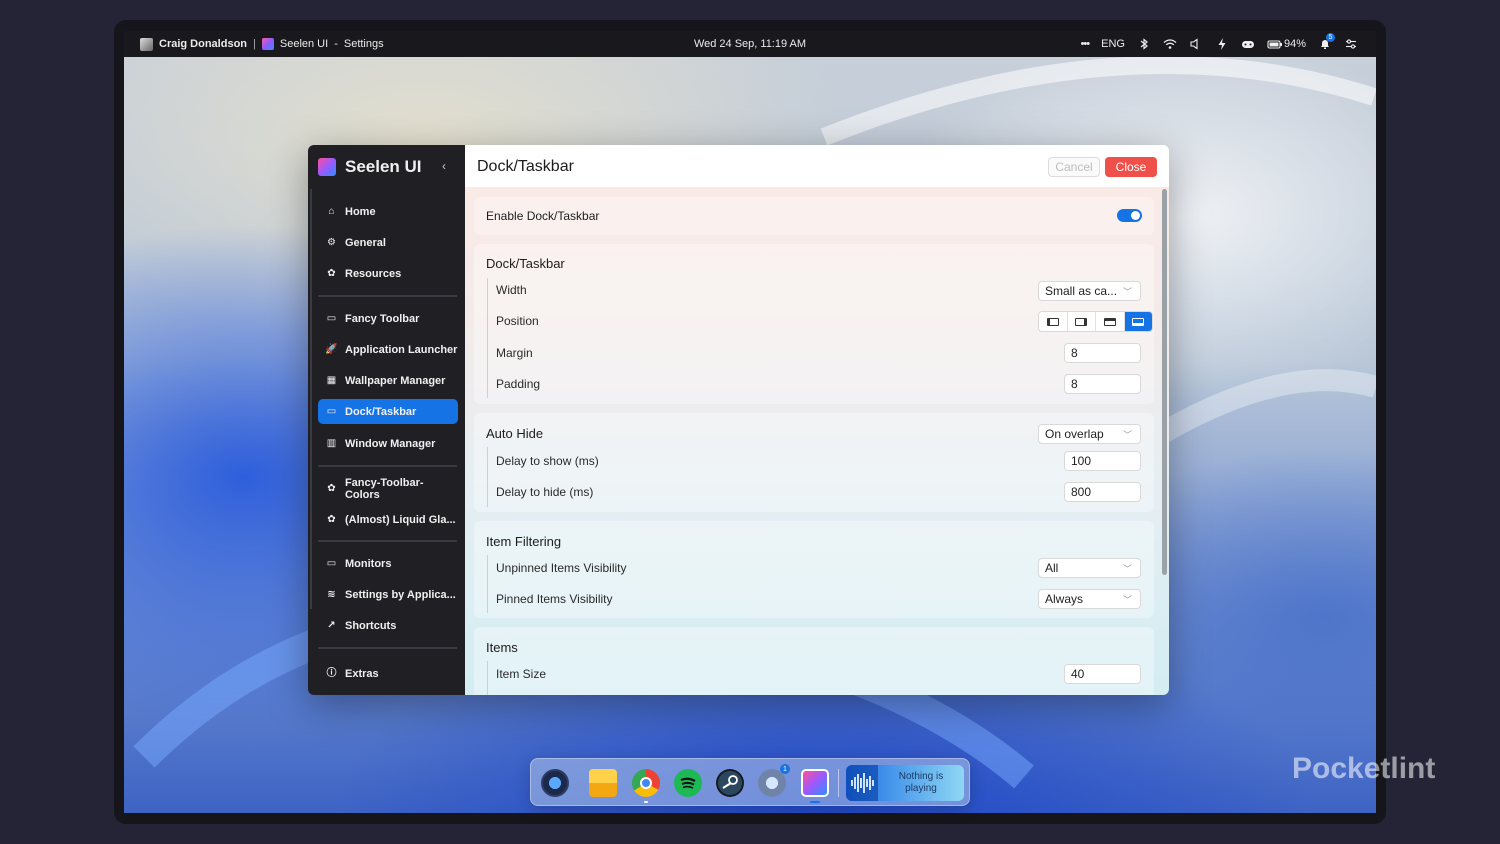 The width and height of the screenshot is (1500, 844). What do you see at coordinates (545, 492) in the screenshot?
I see `delay-hide-label: Delay to hide (ms)` at bounding box center [545, 492].